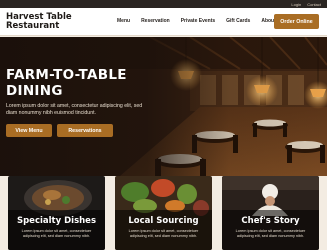 Image resolution: width=327 pixels, height=250 pixels. I want to click on utility-links: Login Contact, so click(306, 4).